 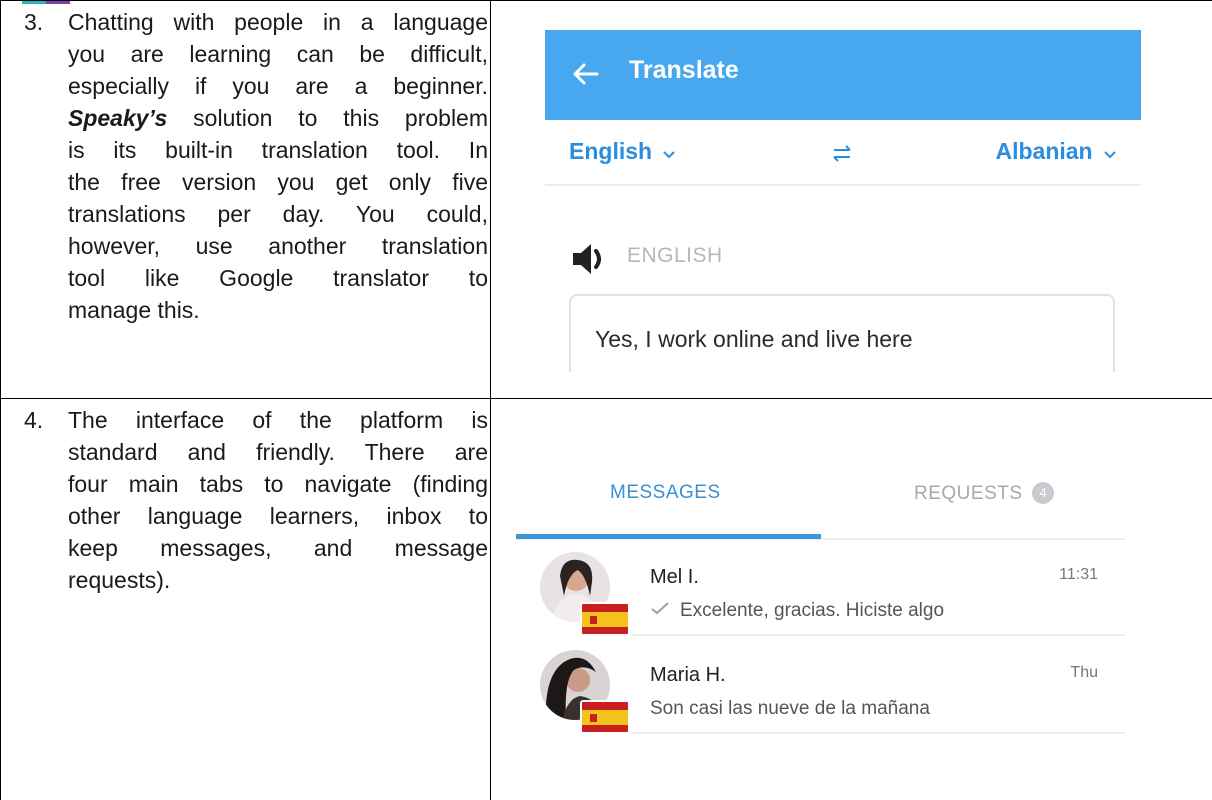 What do you see at coordinates (278, 484) in the screenshot?
I see `text-line: four main tabs to navigate (finding` at bounding box center [278, 484].